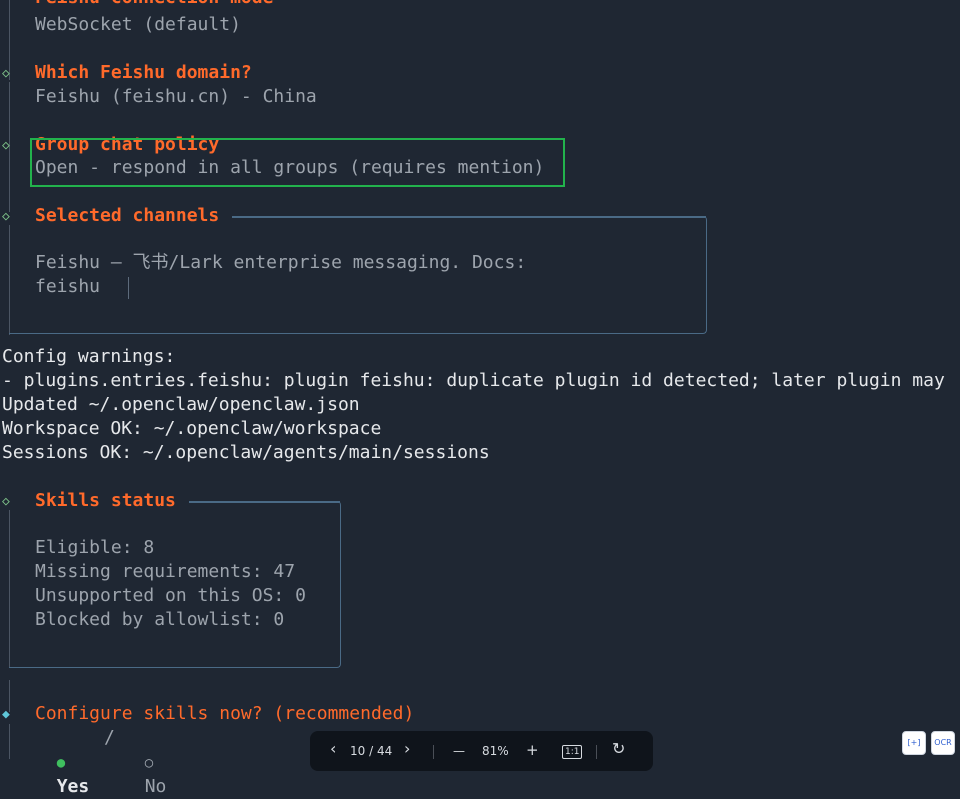  Describe the element at coordinates (914, 743) in the screenshot. I see `select-text-icon: [+]` at that location.